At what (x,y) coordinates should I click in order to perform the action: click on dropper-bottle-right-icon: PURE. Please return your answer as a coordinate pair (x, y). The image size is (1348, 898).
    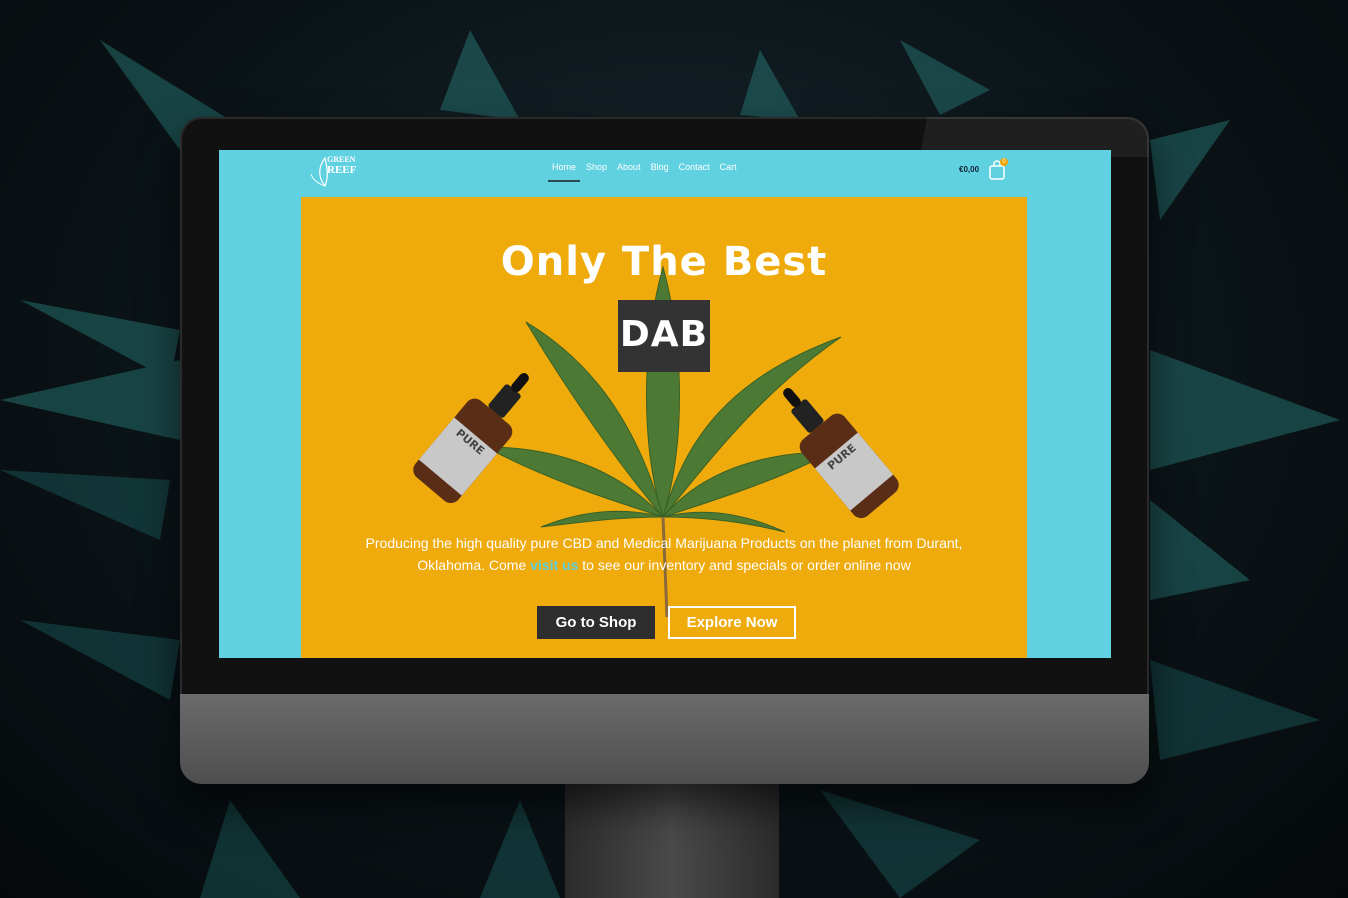
    Looking at the image, I should click on (841, 453).